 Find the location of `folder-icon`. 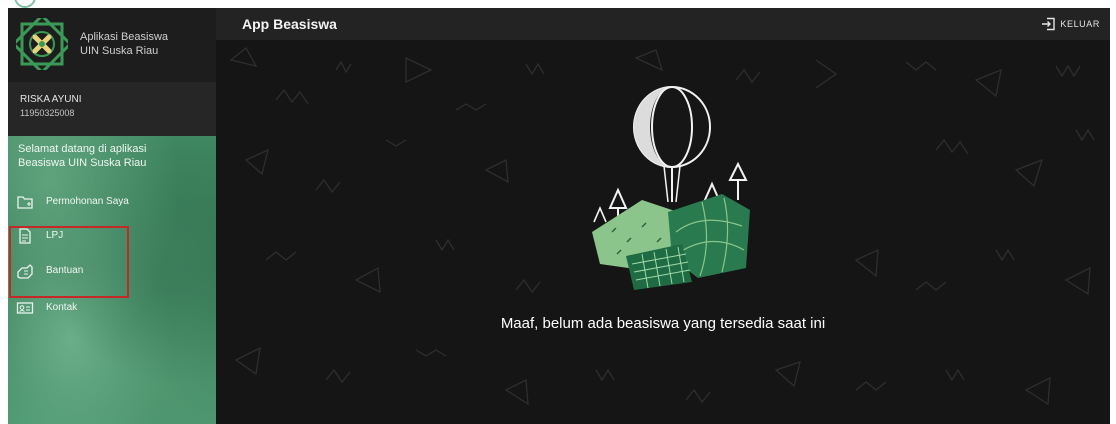

folder-icon is located at coordinates (25, 202).